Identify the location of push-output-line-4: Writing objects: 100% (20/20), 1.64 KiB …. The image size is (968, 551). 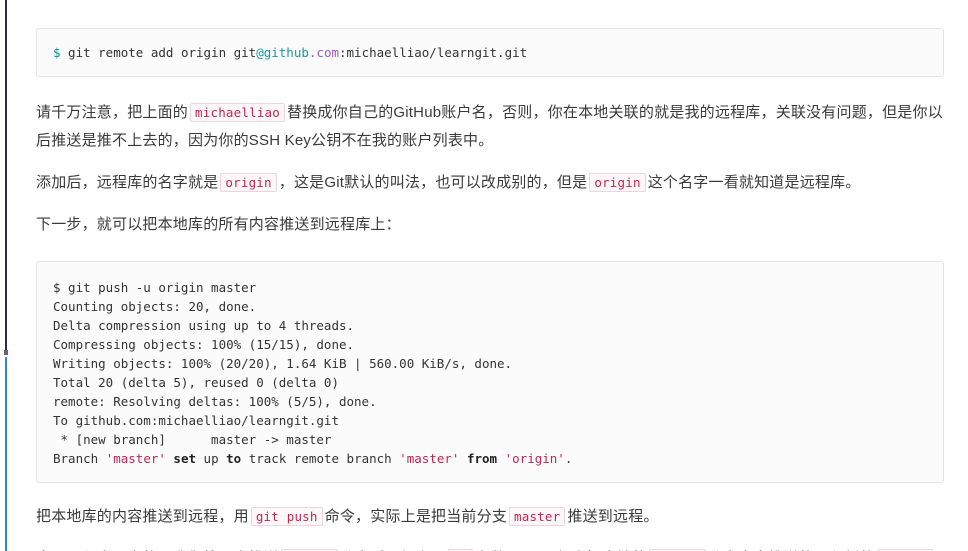
(283, 363).